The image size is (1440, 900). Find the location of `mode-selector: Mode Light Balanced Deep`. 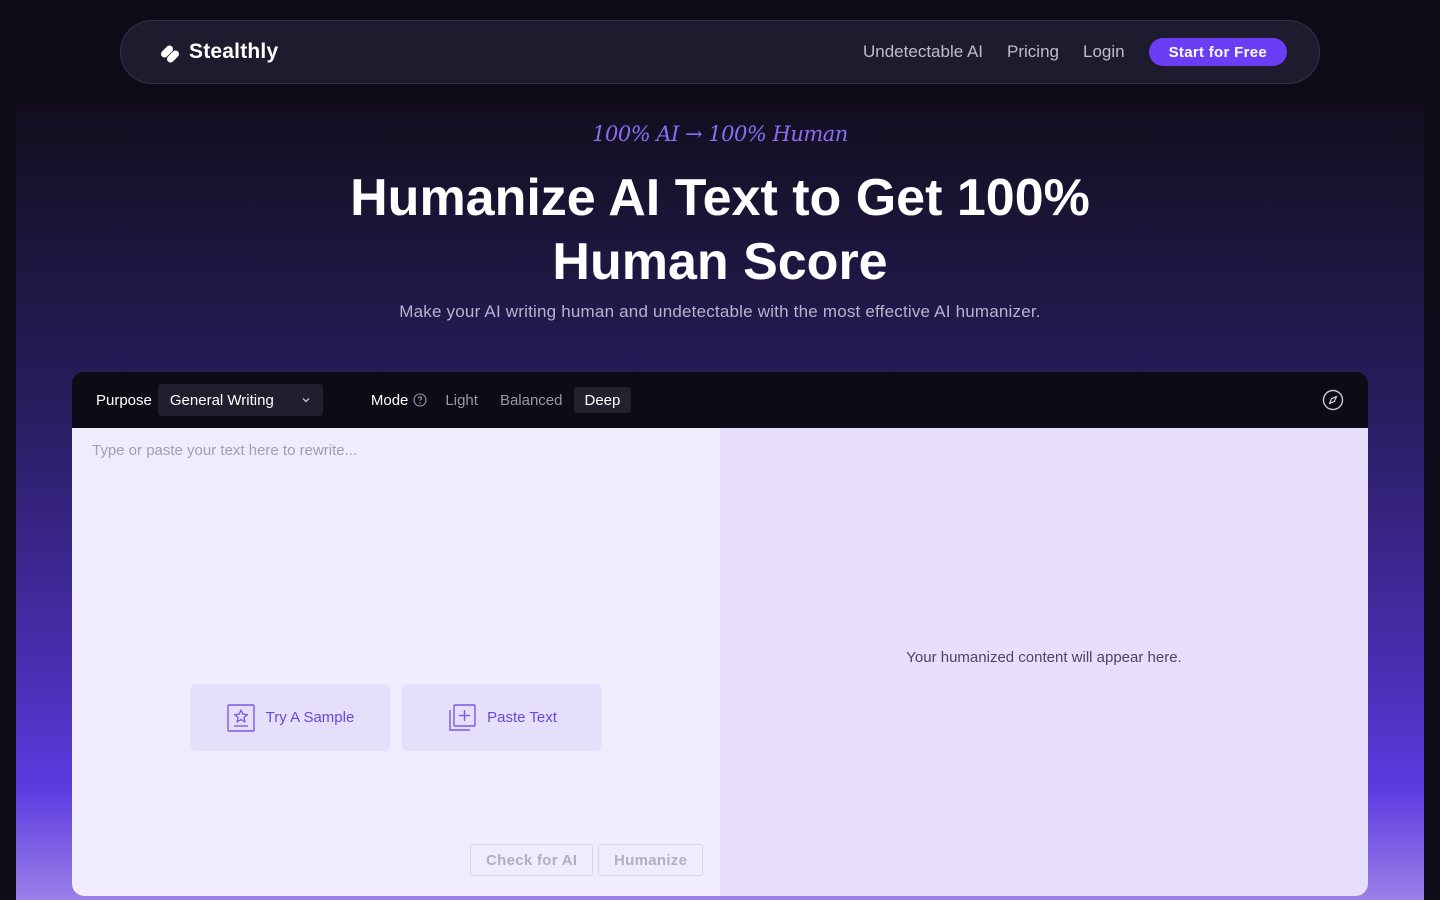

mode-selector: Mode Light Balanced Deep is located at coordinates (501, 400).